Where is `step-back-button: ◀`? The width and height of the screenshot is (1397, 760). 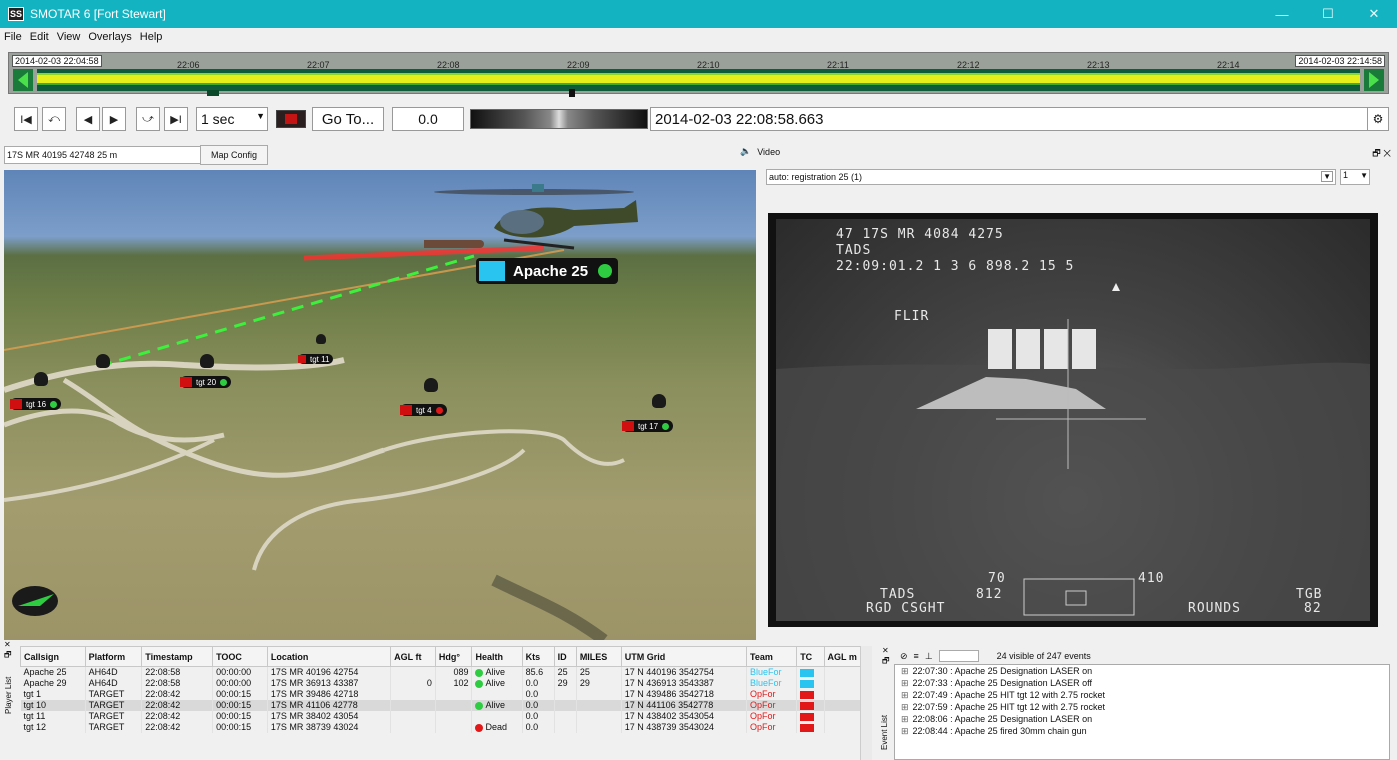
step-back-button: ◀ is located at coordinates (88, 119).